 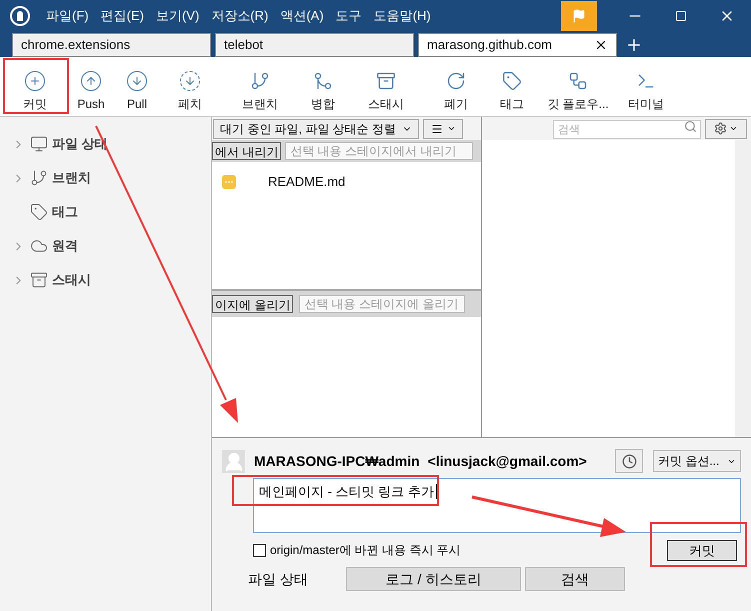 What do you see at coordinates (433, 579) in the screenshot?
I see `bottom-tab: 로그 / 히스토리` at bounding box center [433, 579].